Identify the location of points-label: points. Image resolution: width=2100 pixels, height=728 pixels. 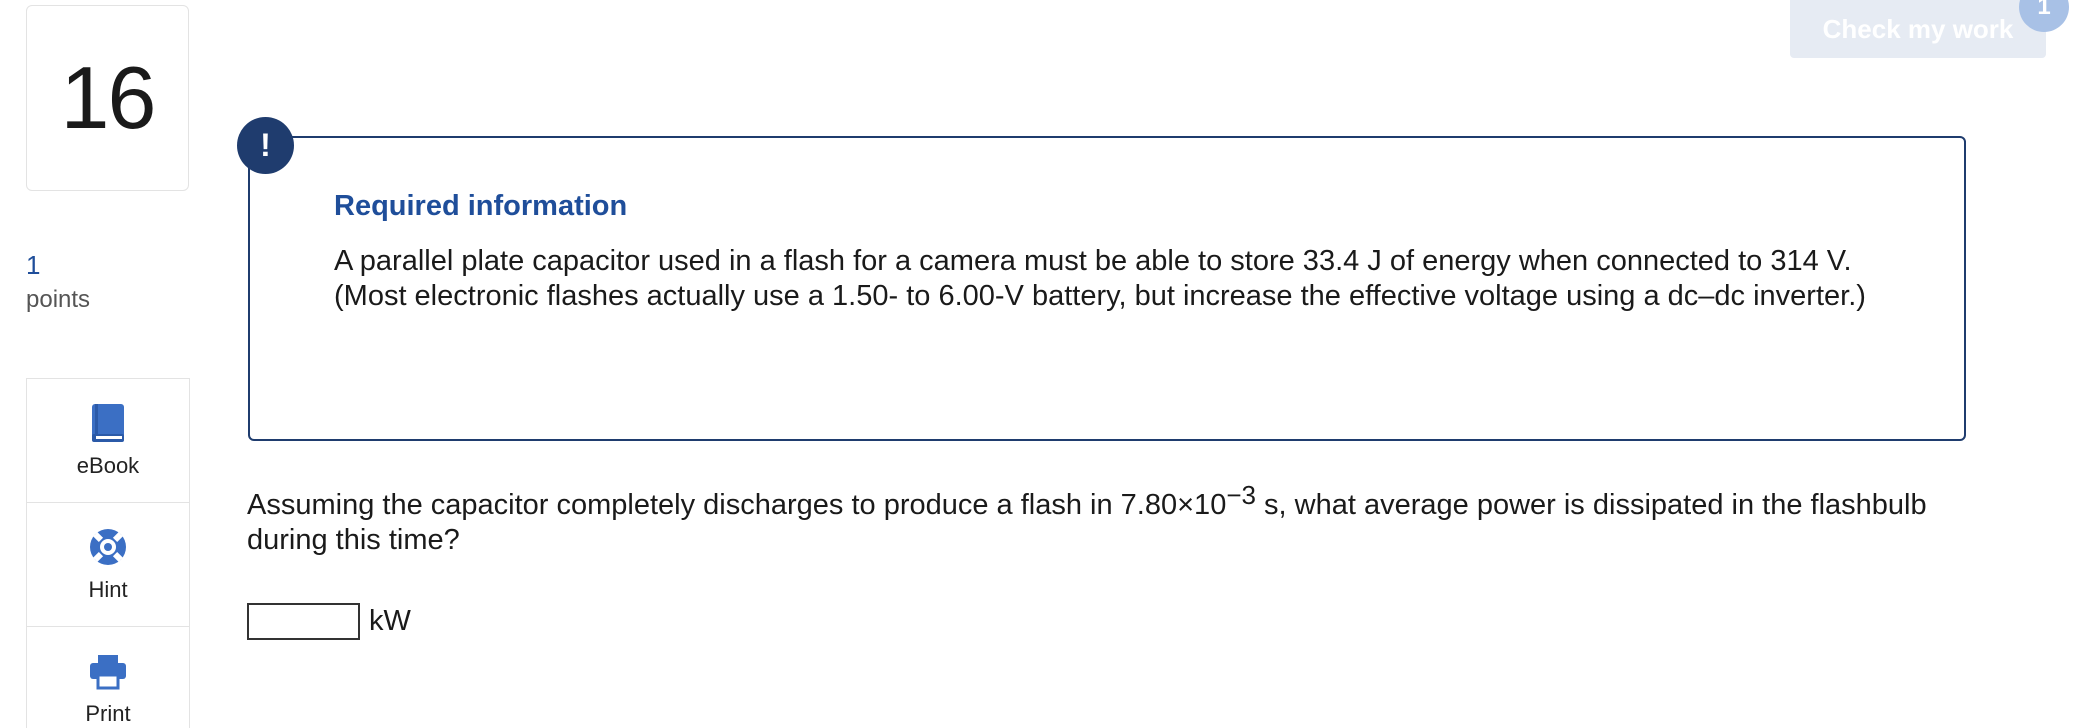
(58, 299).